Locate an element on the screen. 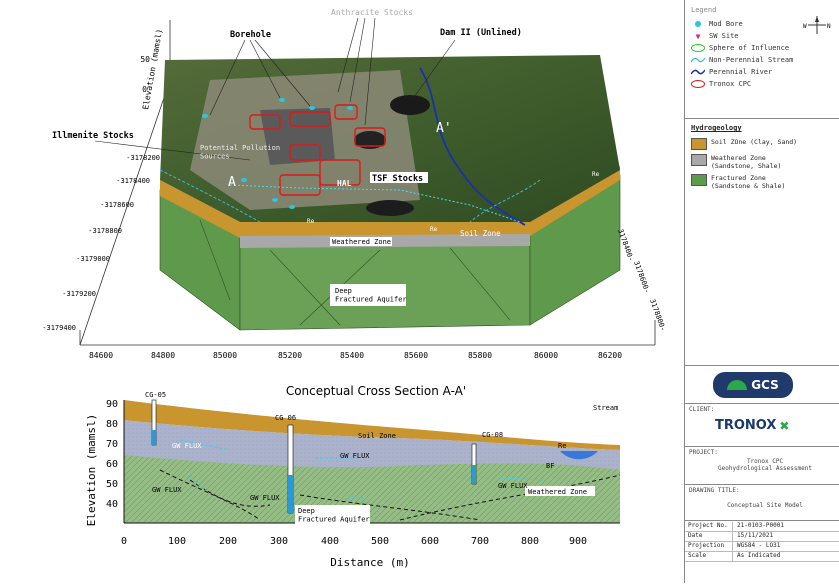  hydrogeology-title: Hydrogeology is located at coordinates (716, 128).